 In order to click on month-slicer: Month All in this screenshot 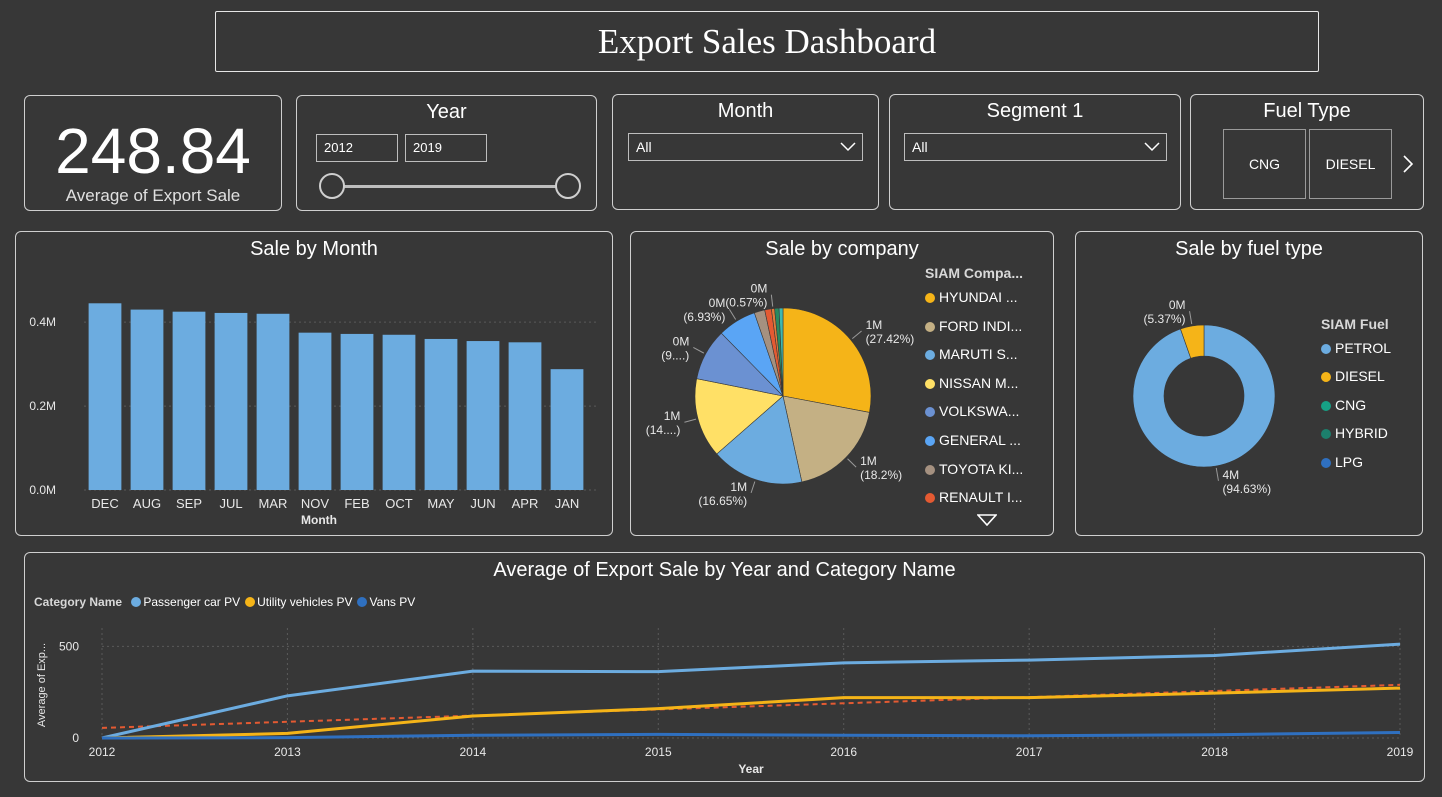, I will do `click(745, 152)`.